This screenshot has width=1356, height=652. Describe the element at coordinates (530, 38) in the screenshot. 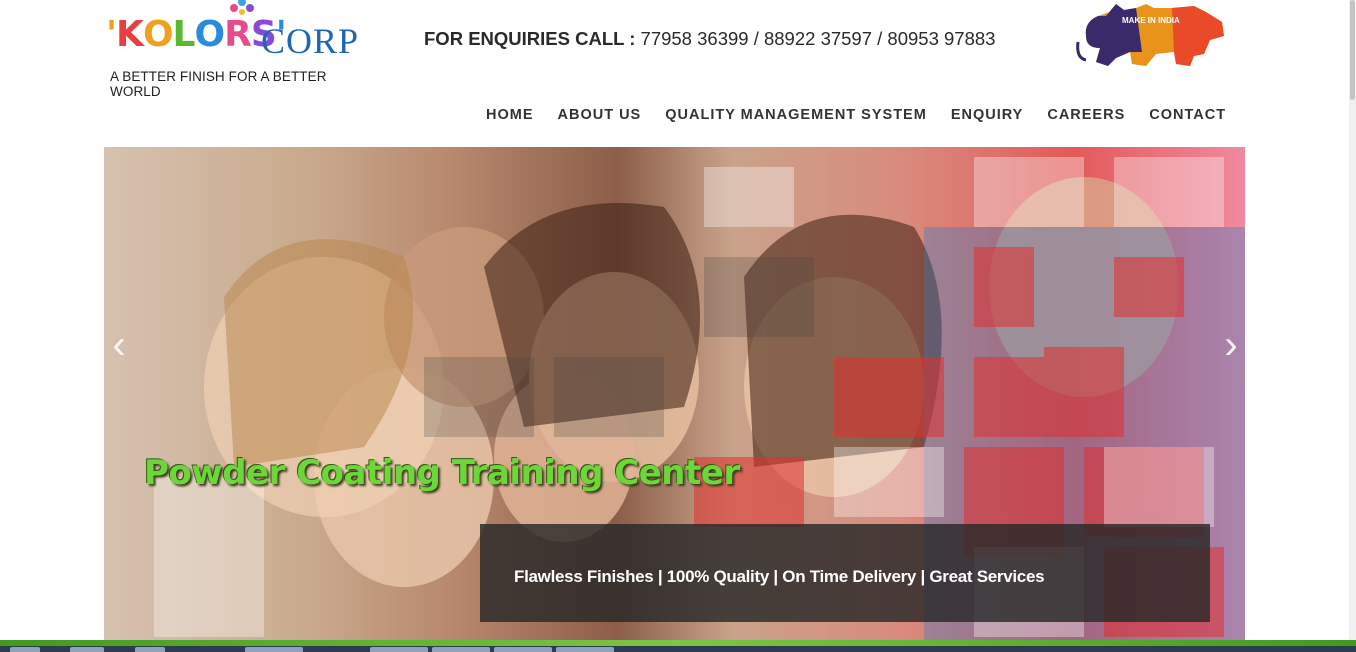

I see `enquiry-label: FOR ENQUIRIES CALL :` at that location.